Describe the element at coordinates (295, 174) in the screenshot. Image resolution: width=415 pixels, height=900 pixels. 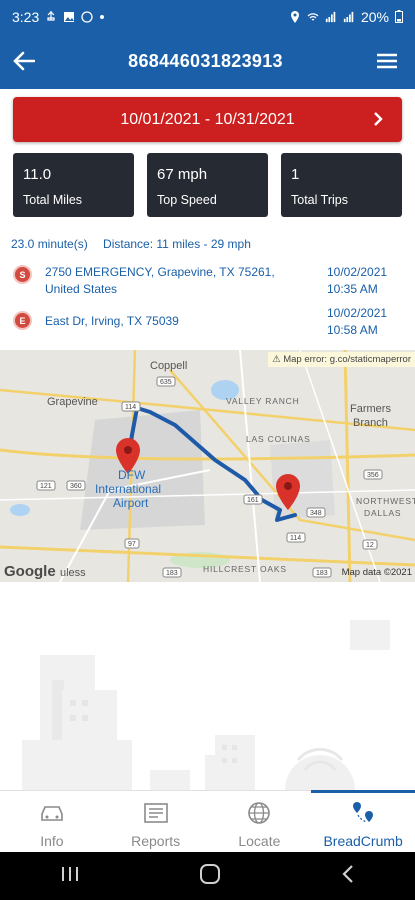
I see `stat-value: 1` at that location.